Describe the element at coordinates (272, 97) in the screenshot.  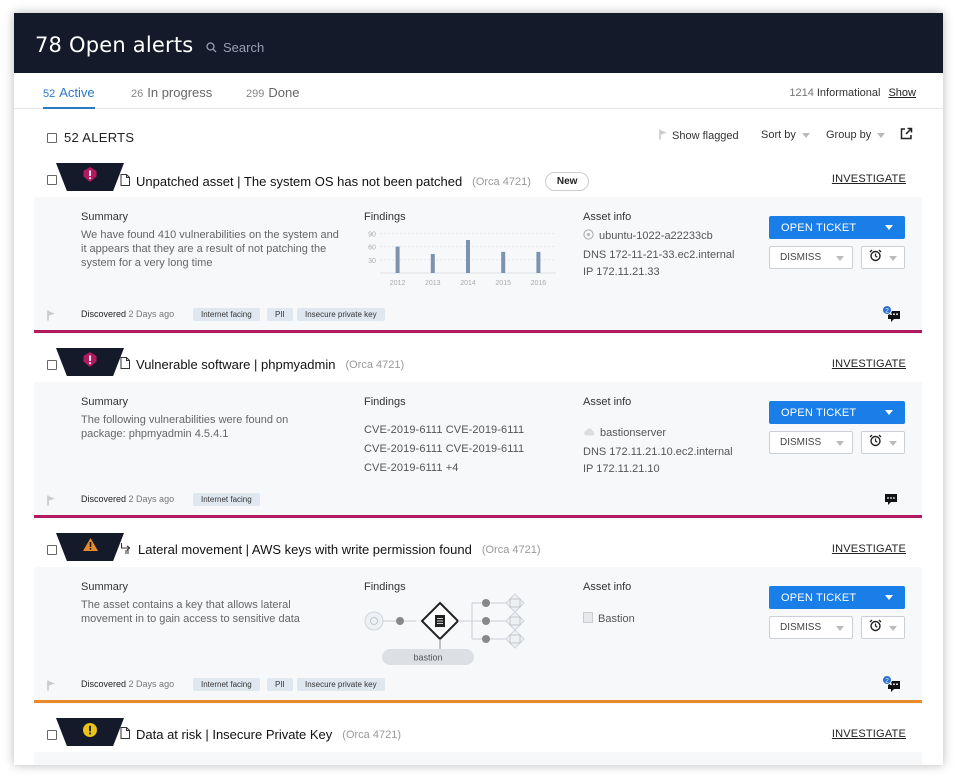
I see `tab-done: 299 Done` at that location.